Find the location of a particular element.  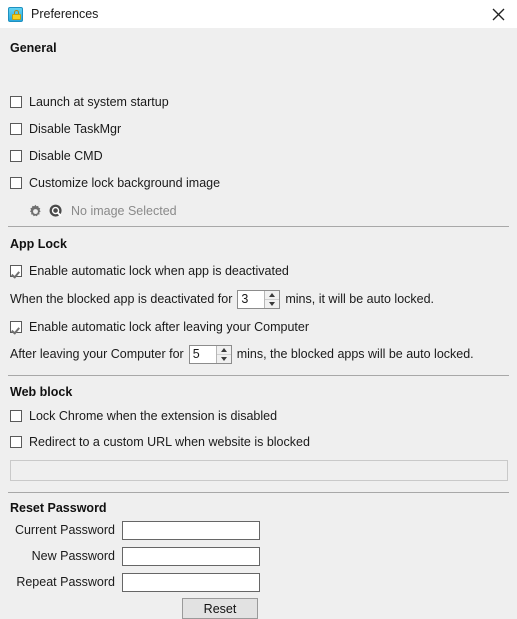

divider-webblock-resetpassword is located at coordinates (258, 492).